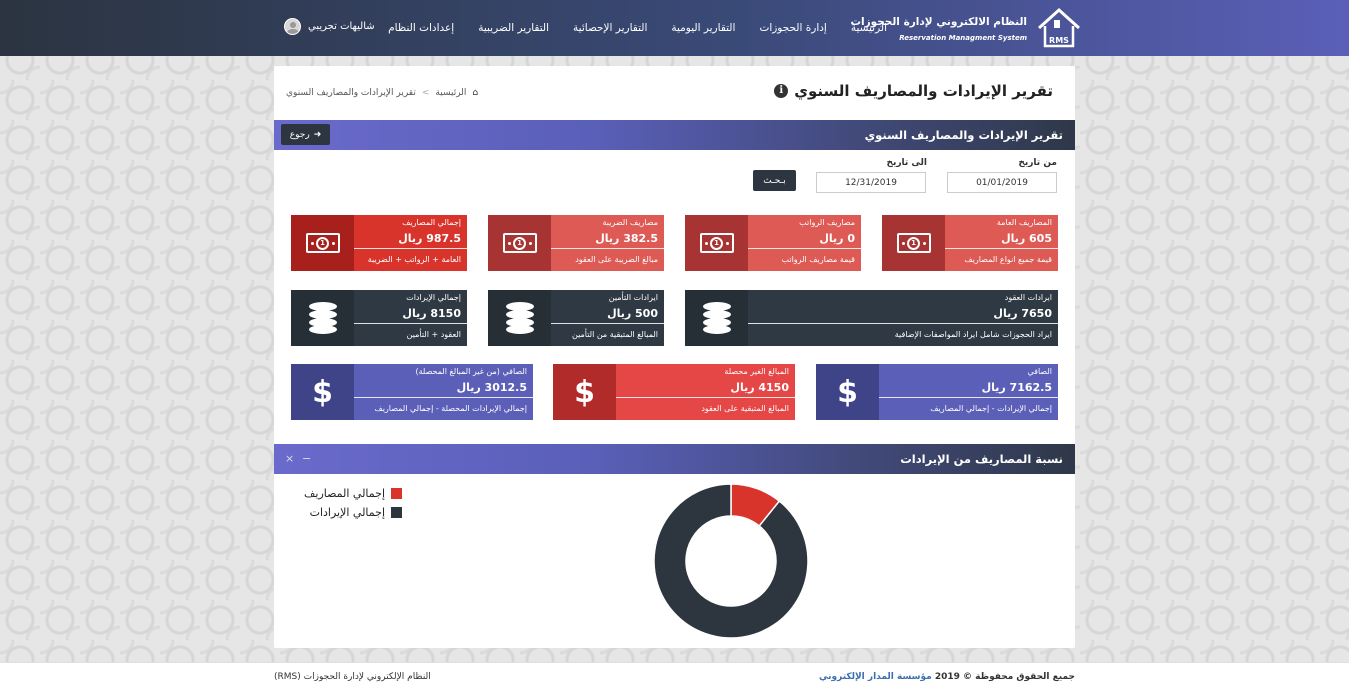 The height and width of the screenshot is (692, 1349). Describe the element at coordinates (352, 677) in the screenshot. I see `footer-system-name: النظام الإلكتروني لإدارة الحجوزات (RMS)` at that location.